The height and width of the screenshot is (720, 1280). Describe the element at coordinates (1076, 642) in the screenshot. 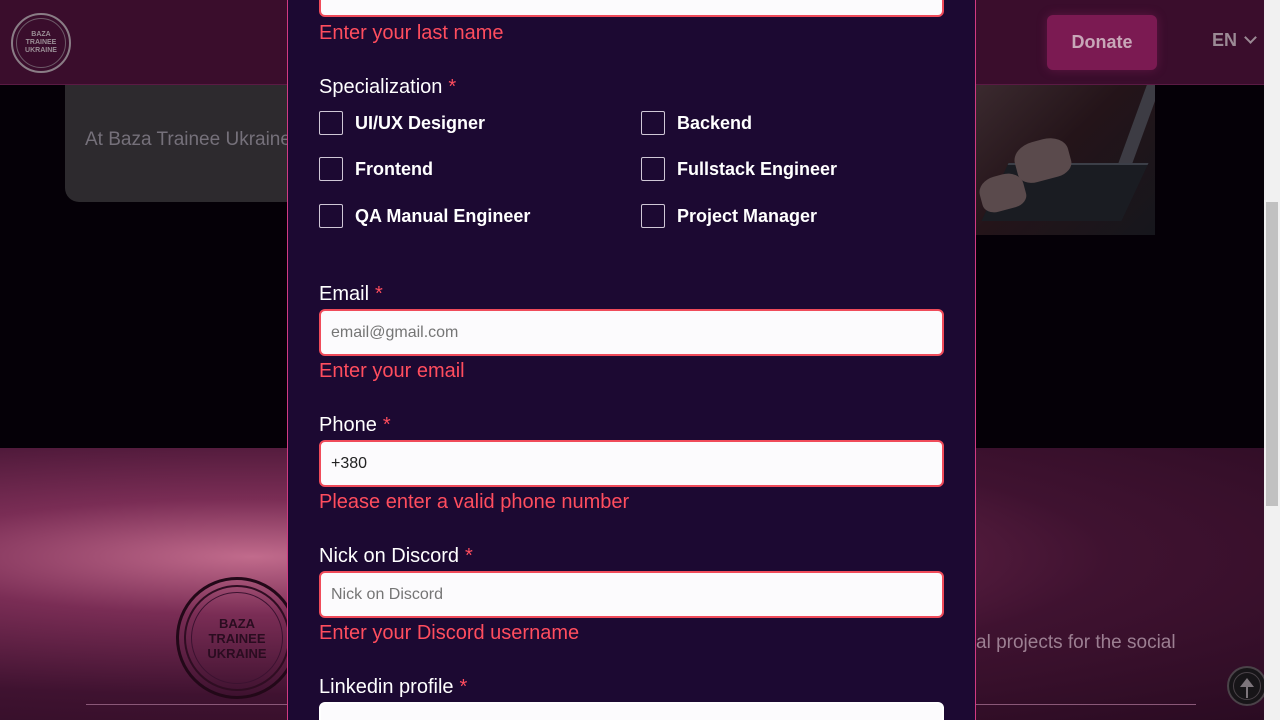

I see `mission-text: al projects for the social` at that location.